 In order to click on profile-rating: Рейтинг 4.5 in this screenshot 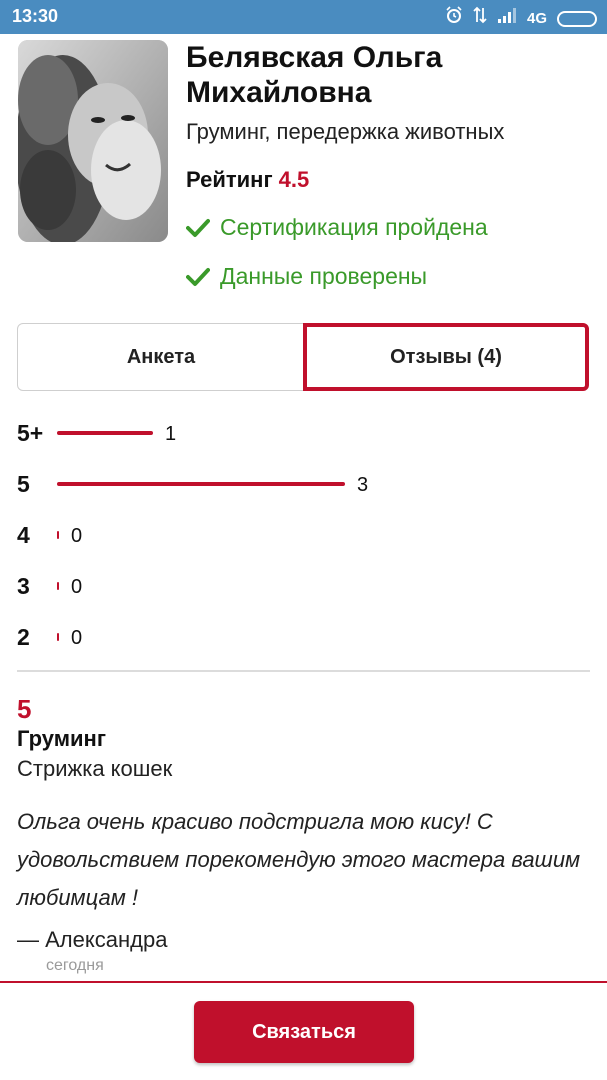, I will do `click(247, 180)`.